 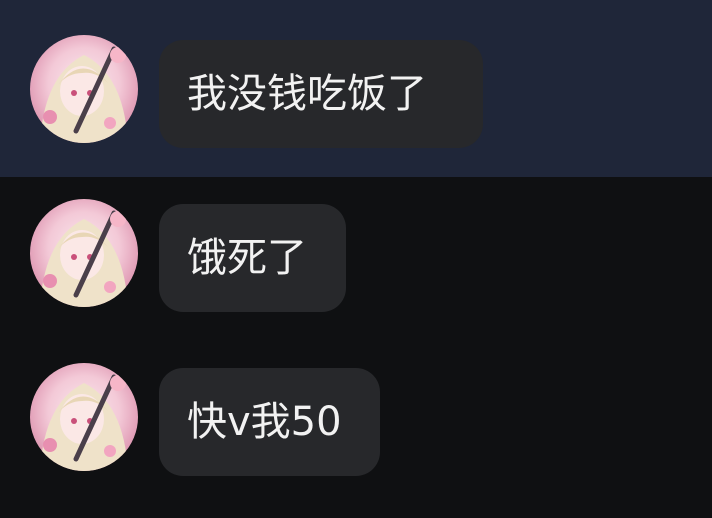 What do you see at coordinates (321, 94) in the screenshot?
I see `message-bubble: 我没钱吃饭了` at bounding box center [321, 94].